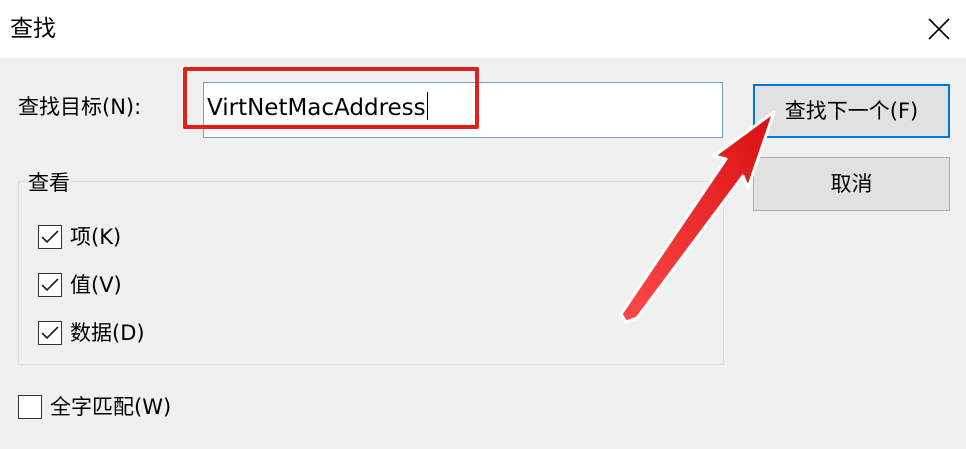 The height and width of the screenshot is (449, 966). I want to click on match-whole-string-checkbox, so click(30, 407).